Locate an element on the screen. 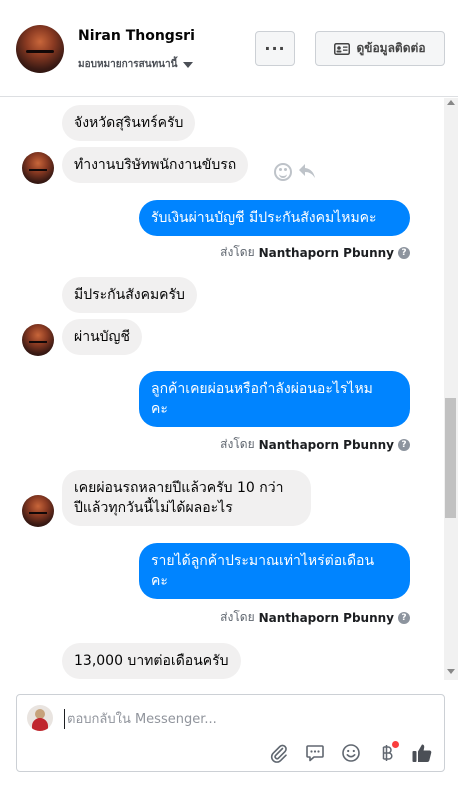 The image size is (458, 786). saved-replies-button is located at coordinates (315, 753).